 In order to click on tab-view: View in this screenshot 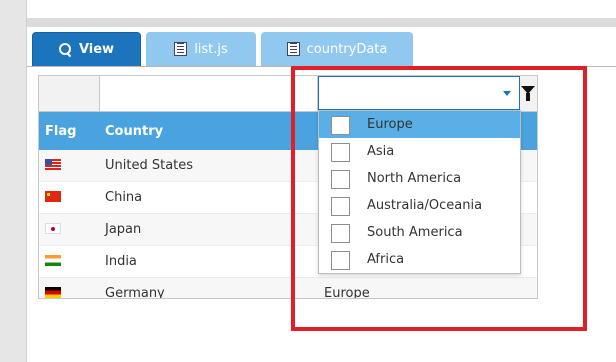, I will do `click(86, 49)`.